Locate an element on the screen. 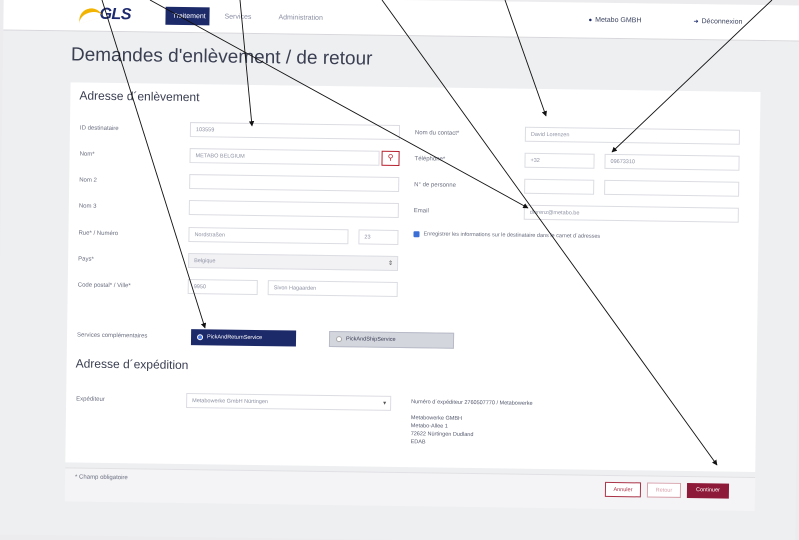  search-icon: ⚲ is located at coordinates (390, 157).